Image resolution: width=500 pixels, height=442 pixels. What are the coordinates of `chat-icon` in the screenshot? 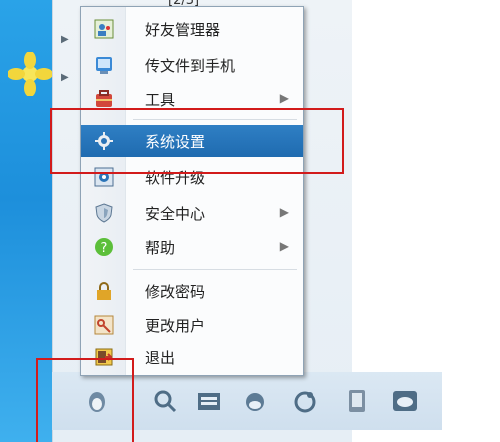 It's located at (255, 401).